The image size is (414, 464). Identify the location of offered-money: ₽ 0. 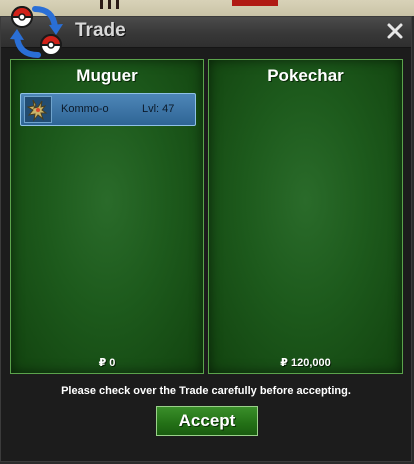
(107, 363).